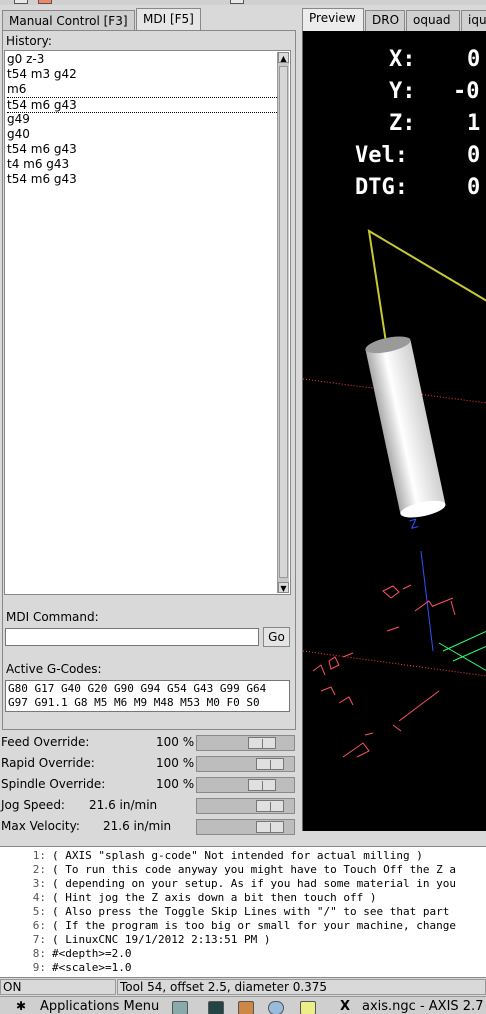  I want to click on browser-icon, so click(276, 1007).